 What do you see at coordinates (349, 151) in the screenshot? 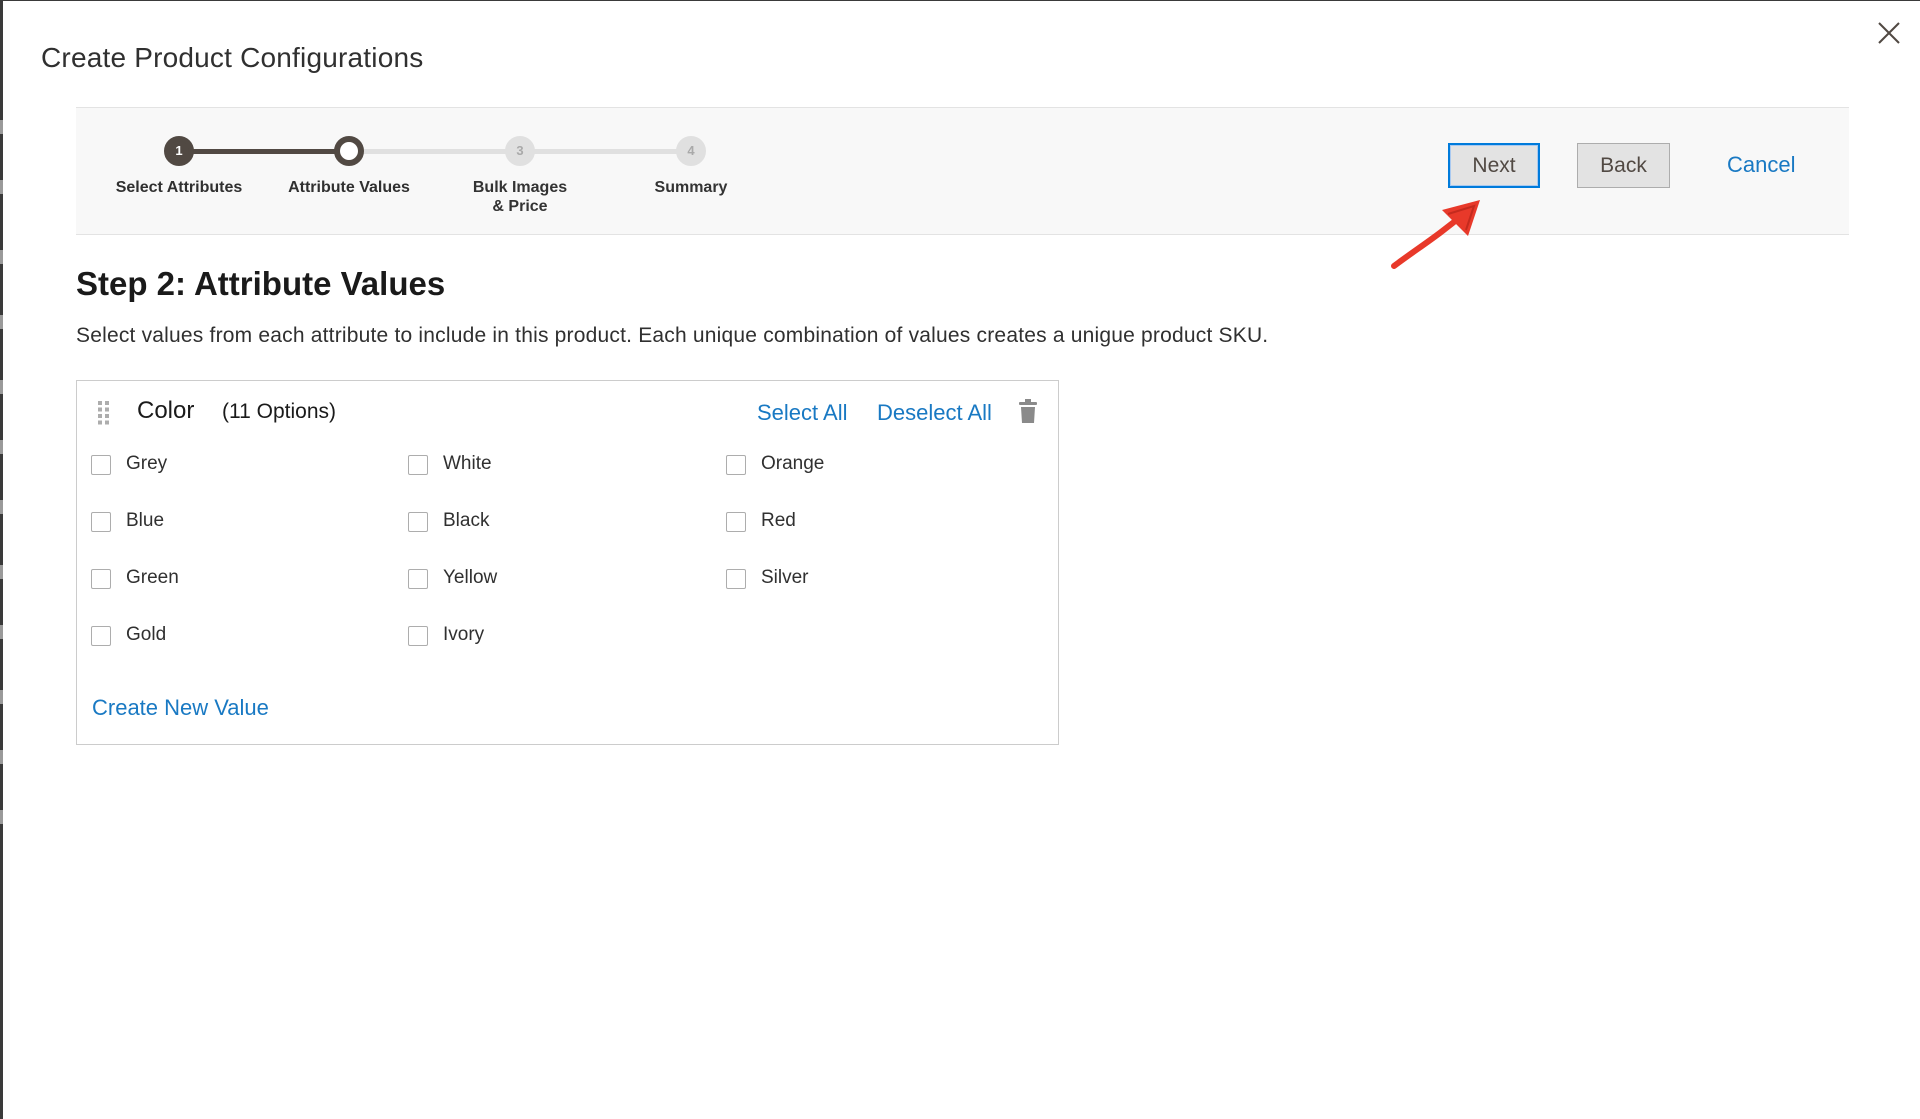
I see `step-indicator-active` at bounding box center [349, 151].